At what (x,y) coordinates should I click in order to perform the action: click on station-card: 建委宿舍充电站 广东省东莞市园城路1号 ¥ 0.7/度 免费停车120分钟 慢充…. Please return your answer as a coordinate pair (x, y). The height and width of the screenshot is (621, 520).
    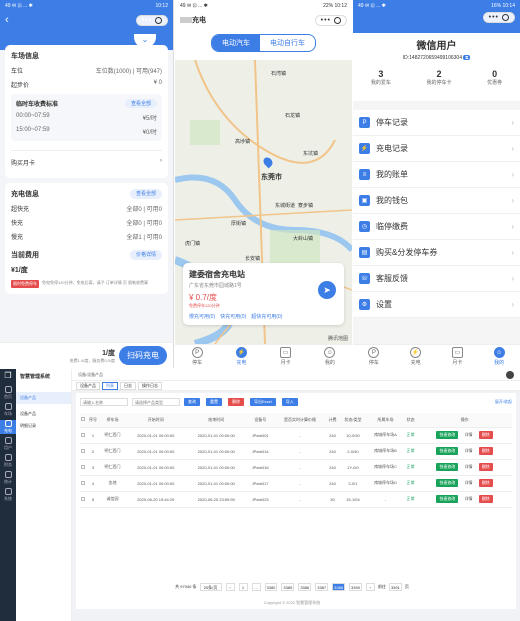
    Looking at the image, I should click on (263, 294).